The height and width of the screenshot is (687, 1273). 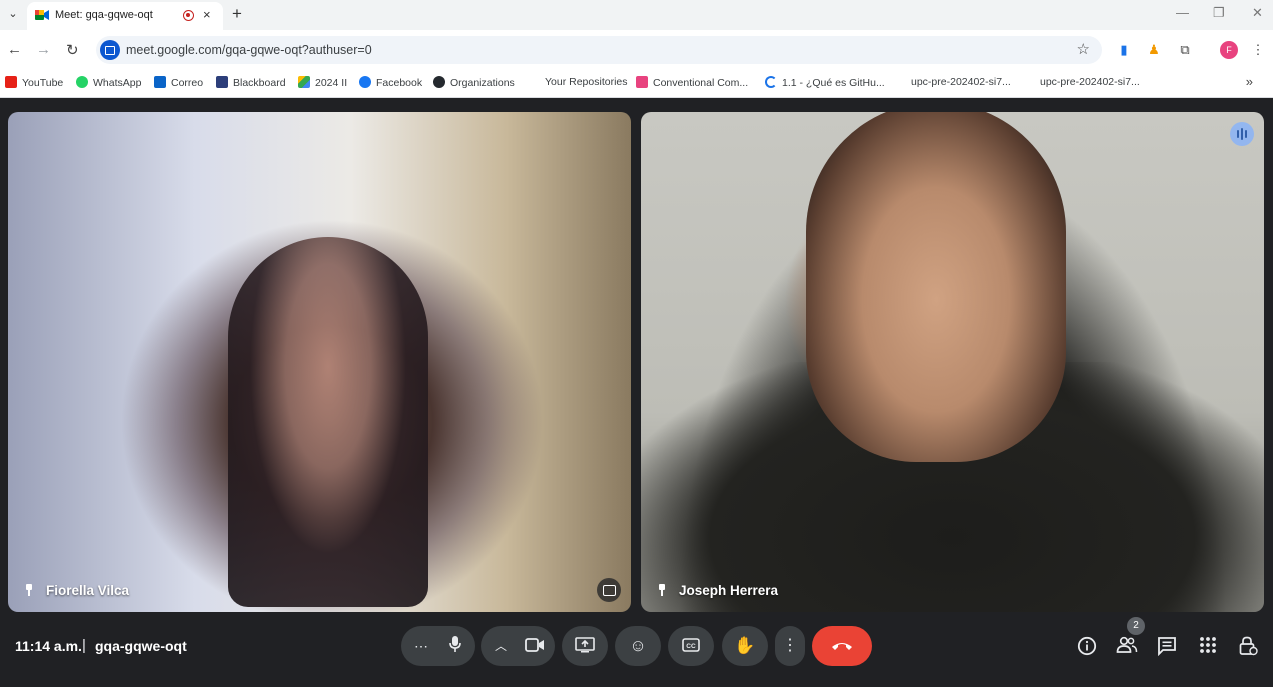 What do you see at coordinates (609, 590) in the screenshot?
I see `picture-in-picture-icon` at bounding box center [609, 590].